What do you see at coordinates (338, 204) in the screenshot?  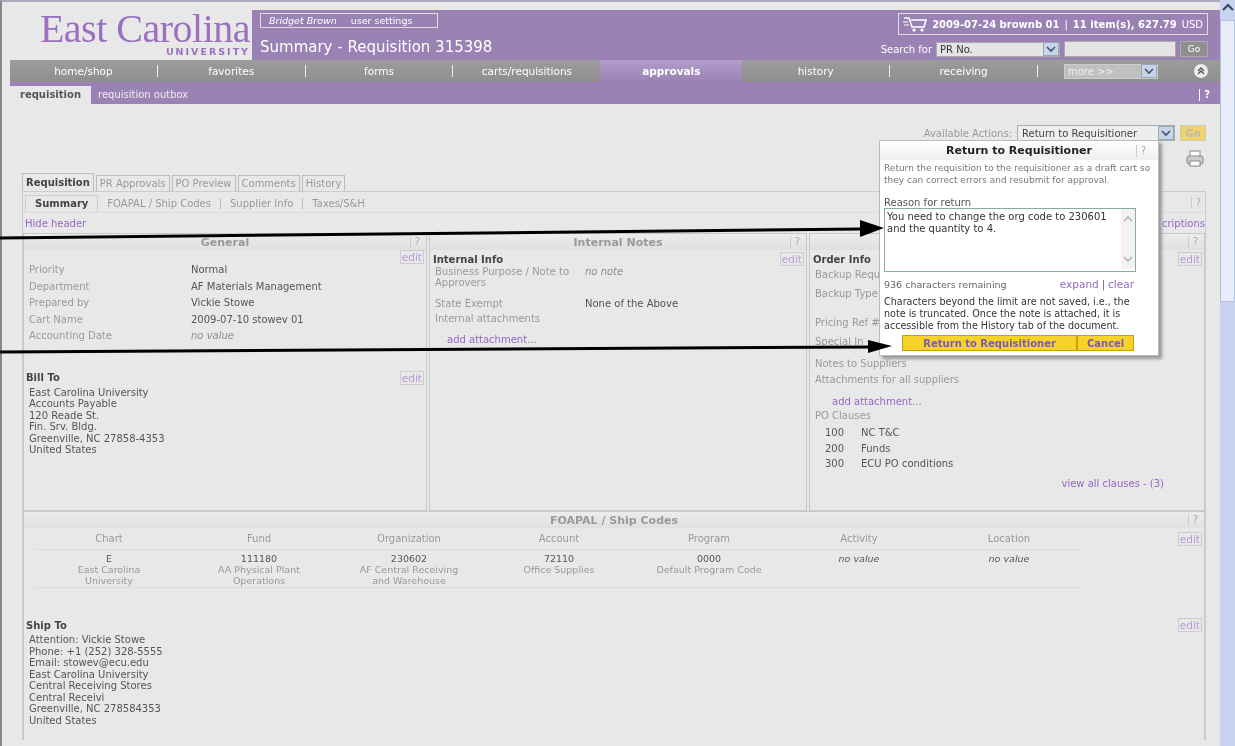 I see `section-tab: Taxes/S&H` at bounding box center [338, 204].